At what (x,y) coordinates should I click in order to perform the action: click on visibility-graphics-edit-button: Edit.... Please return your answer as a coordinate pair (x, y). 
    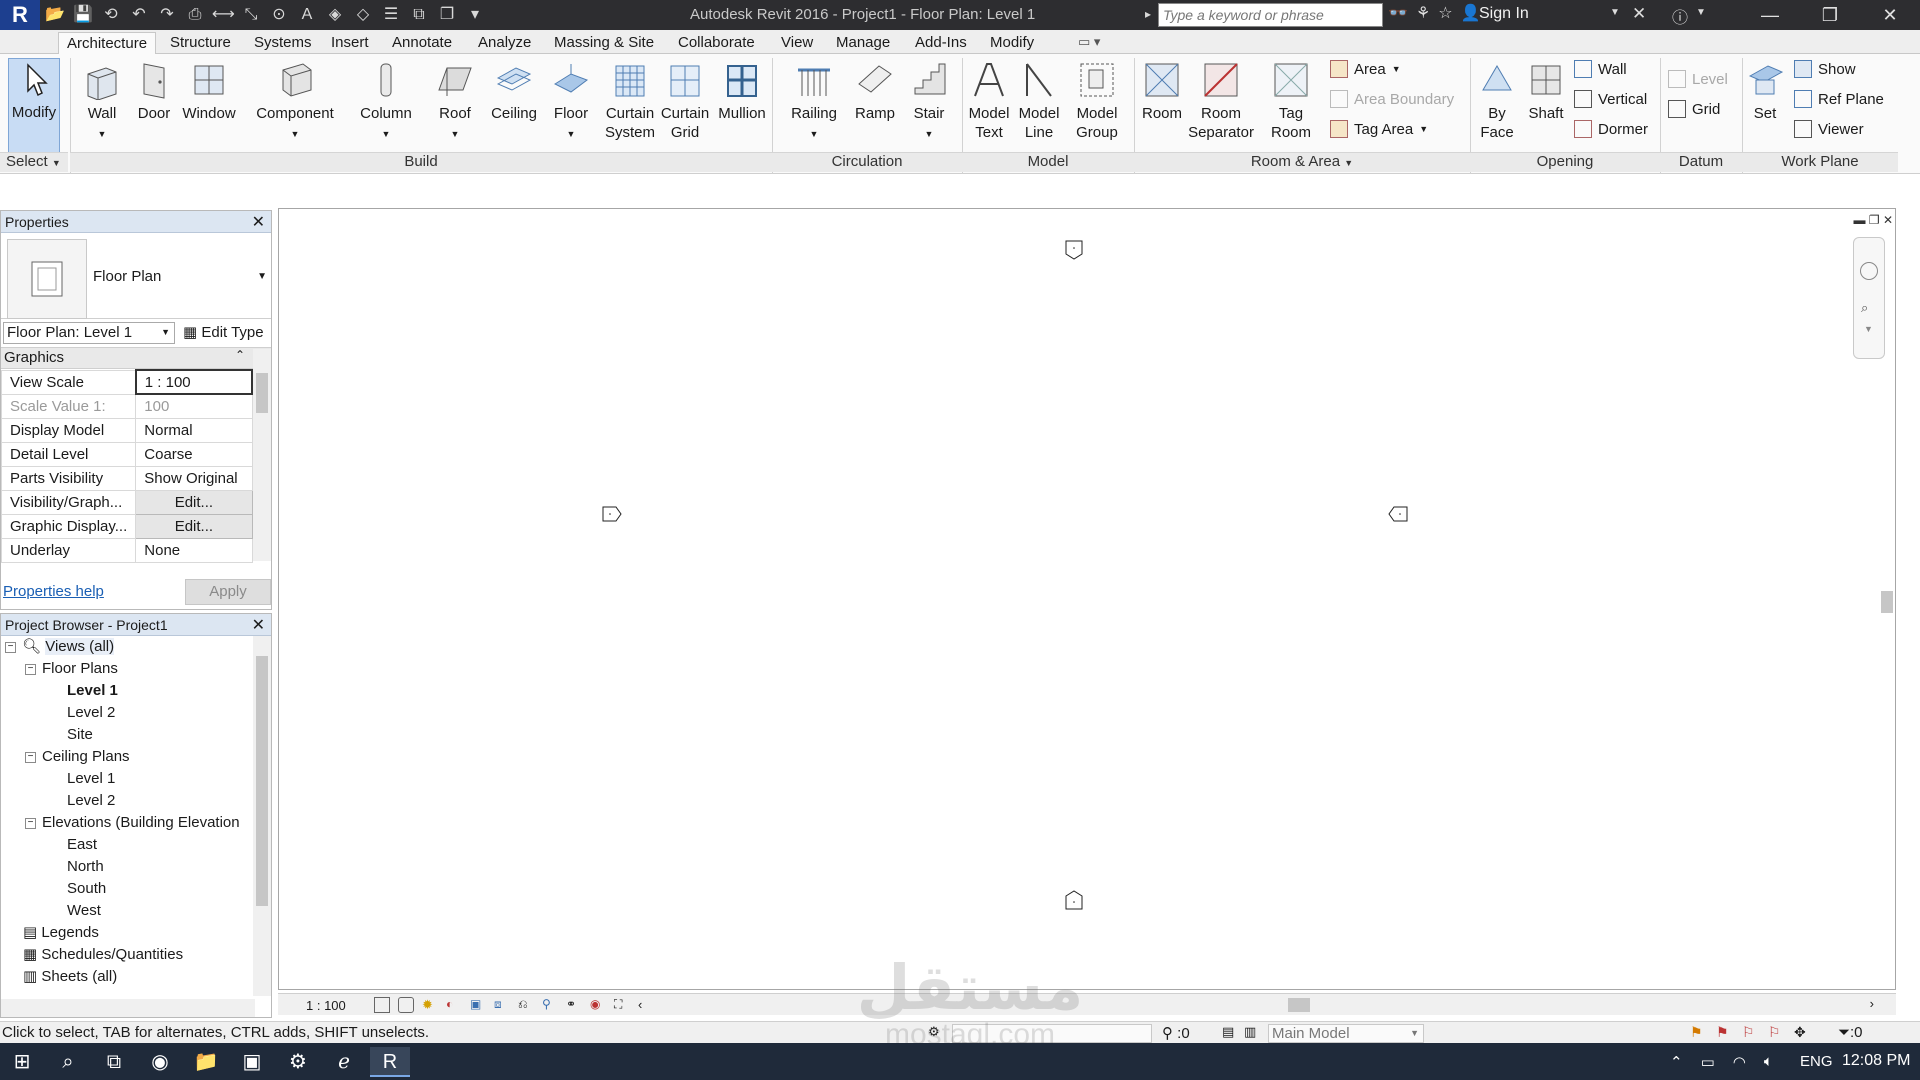
    Looking at the image, I should click on (194, 502).